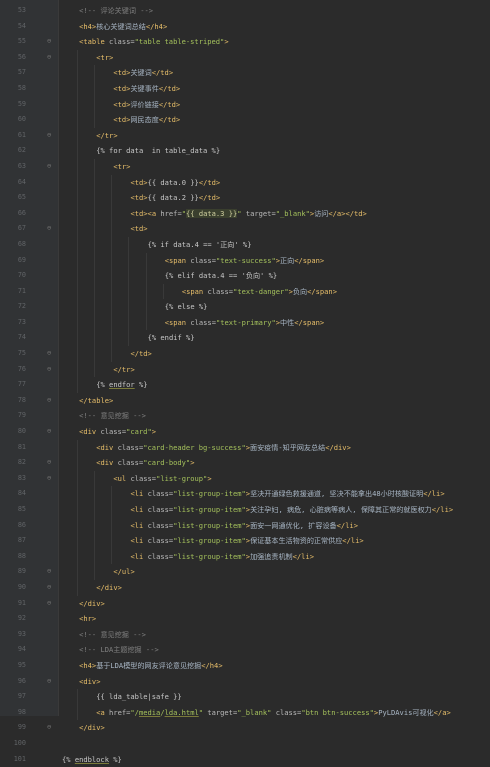  What do you see at coordinates (245, 27) in the screenshot?
I see `code-line: 54<h4>核心关键词总结</h4>` at bounding box center [245, 27].